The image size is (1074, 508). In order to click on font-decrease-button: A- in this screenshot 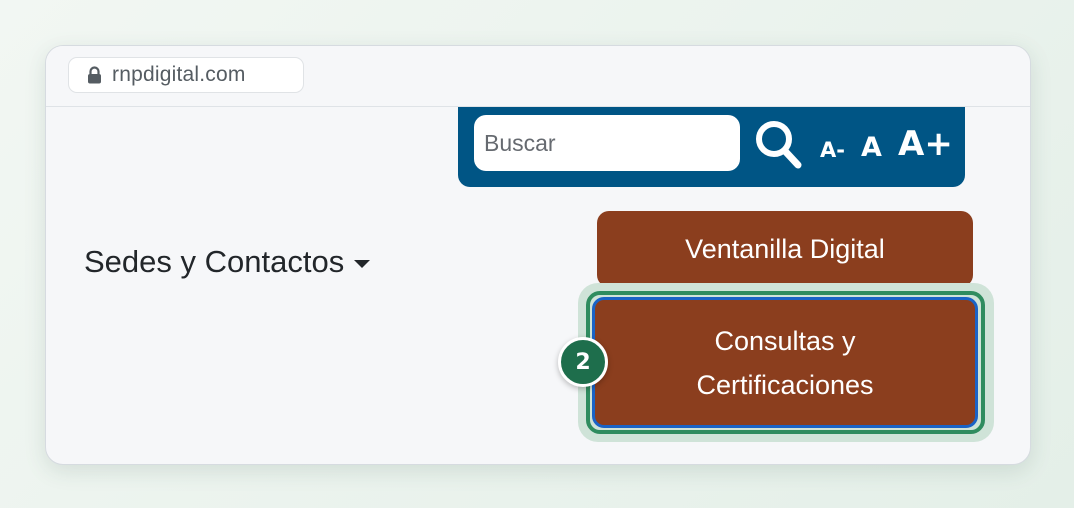, I will do `click(832, 150)`.